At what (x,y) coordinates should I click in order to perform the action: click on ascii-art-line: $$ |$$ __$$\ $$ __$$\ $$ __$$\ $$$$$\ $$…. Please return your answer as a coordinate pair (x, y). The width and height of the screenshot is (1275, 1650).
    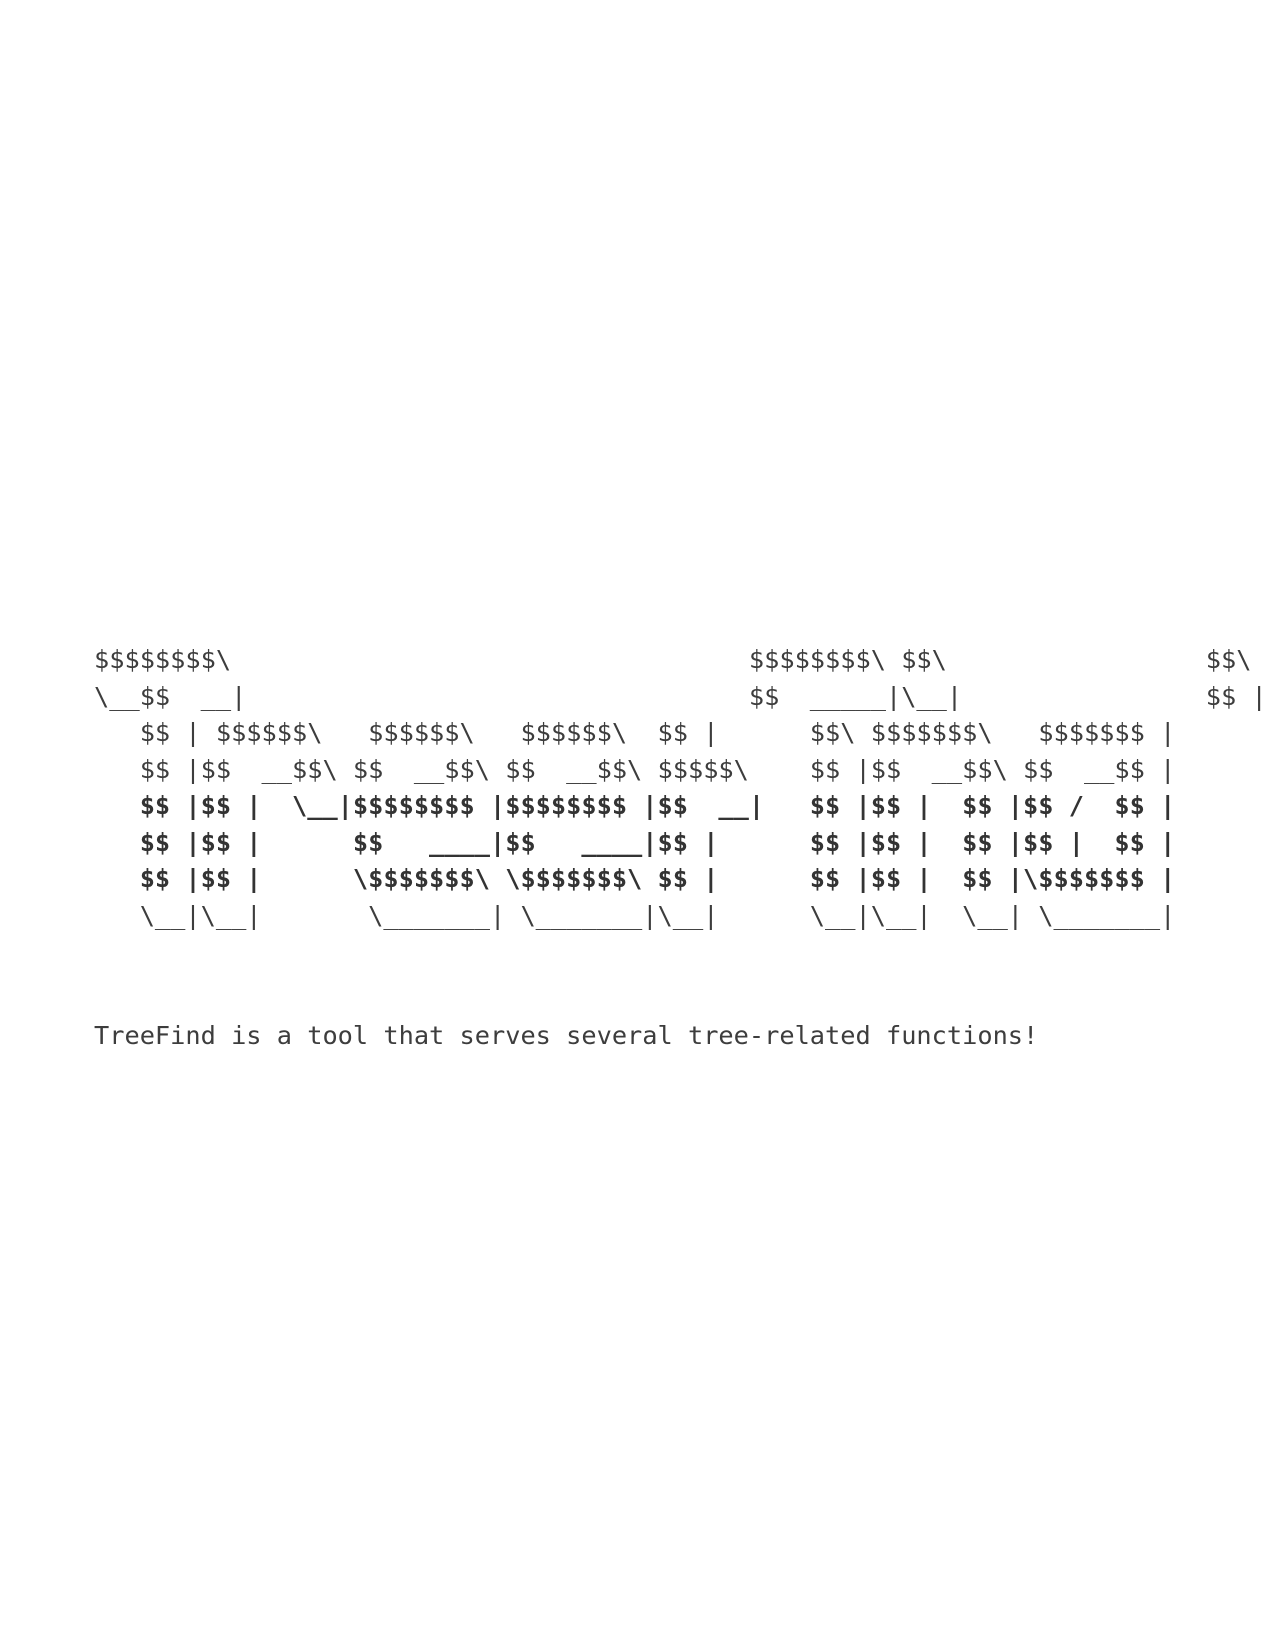
    Looking at the image, I should click on (635, 769).